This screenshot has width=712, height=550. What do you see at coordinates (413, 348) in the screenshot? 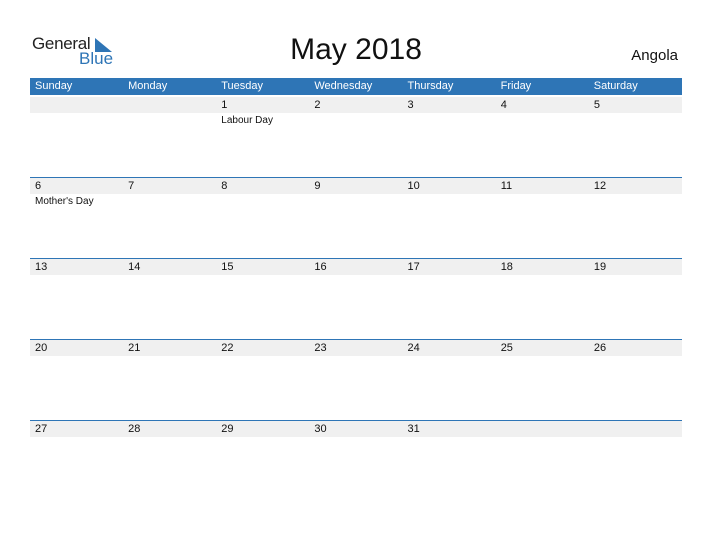
I see `day-number: 24` at bounding box center [413, 348].